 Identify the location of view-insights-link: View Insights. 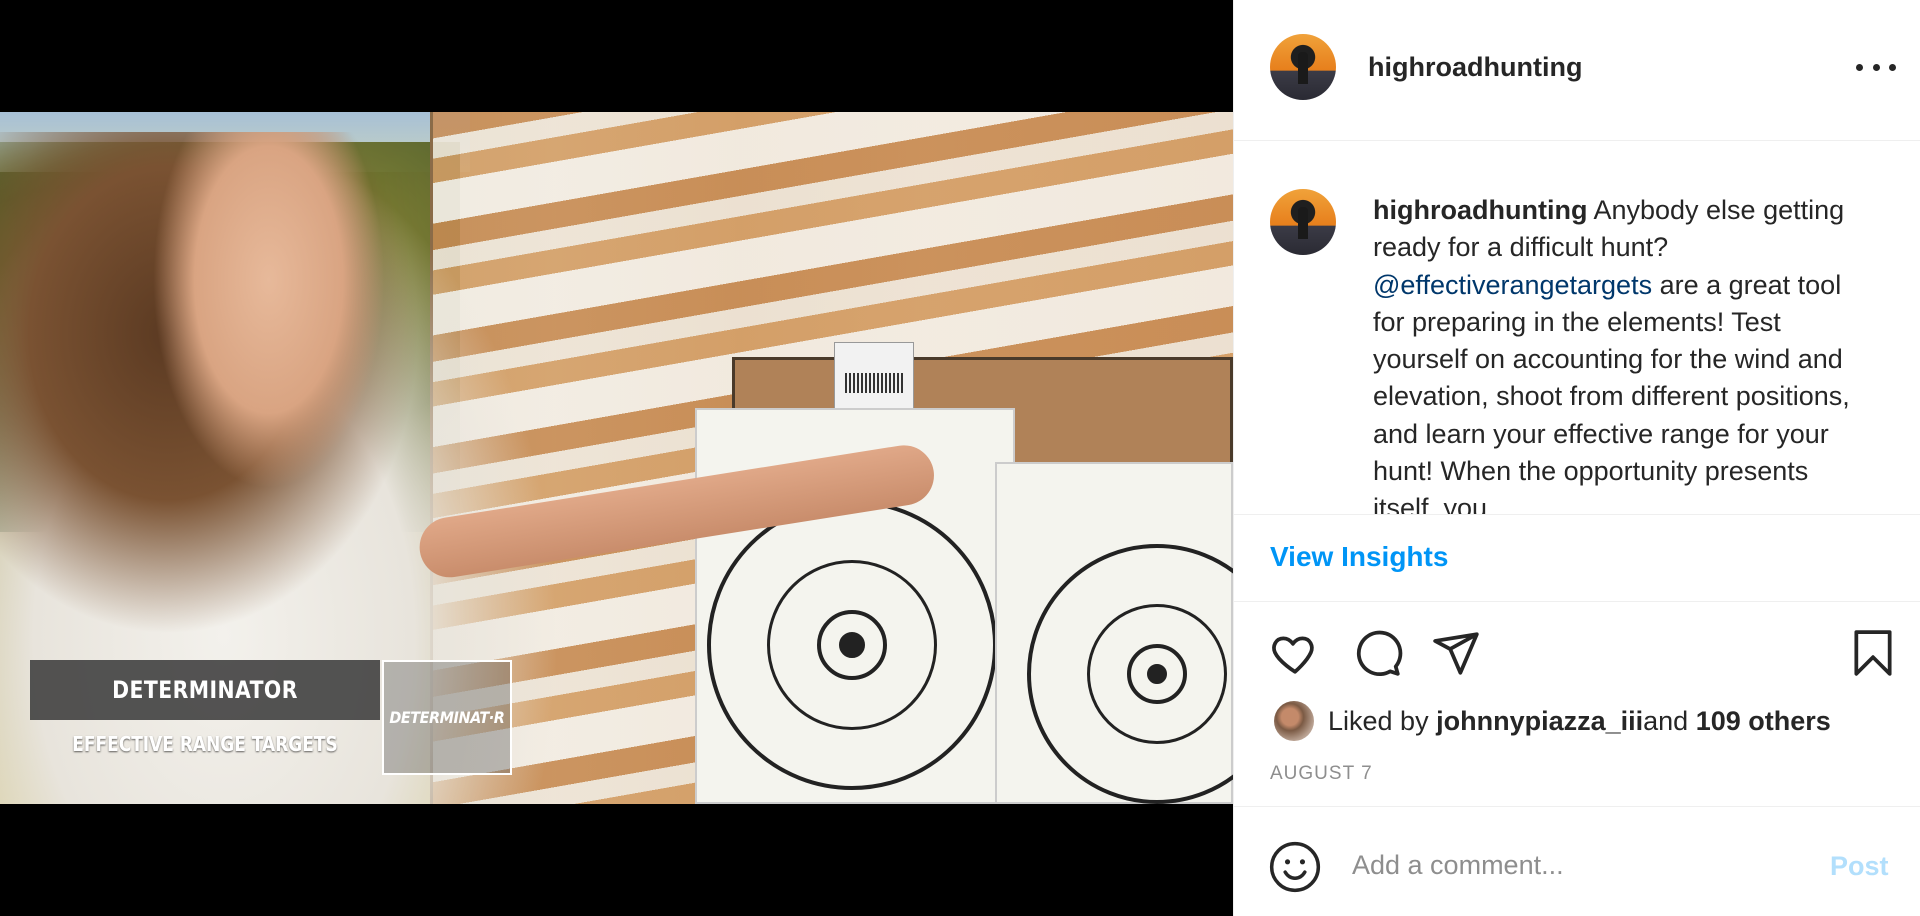
(1359, 557).